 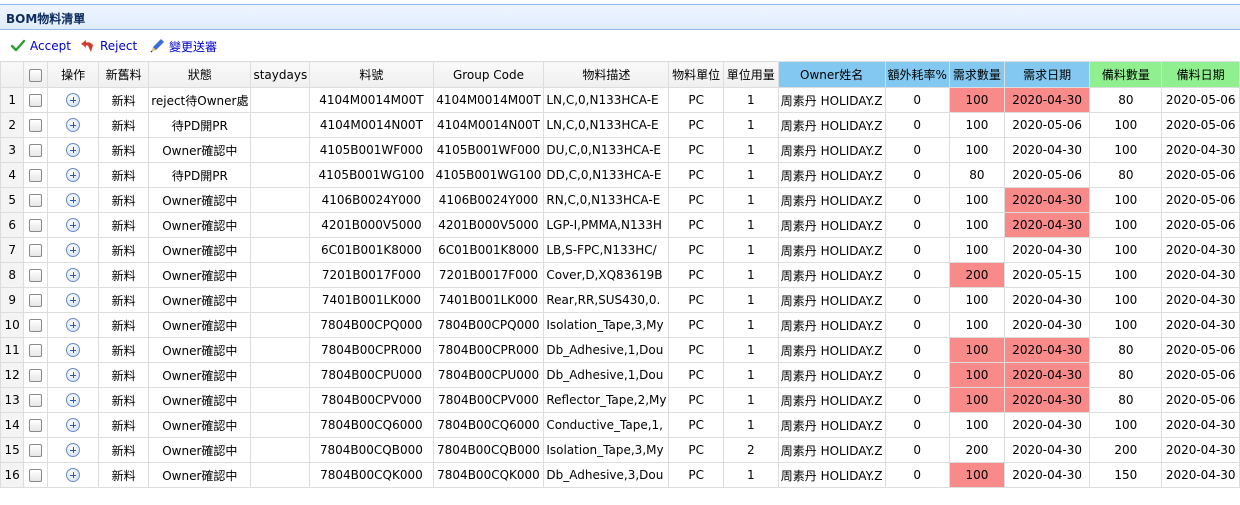 What do you see at coordinates (917, 74) in the screenshot?
I see `header-extra-rate: 額外耗率%` at bounding box center [917, 74].